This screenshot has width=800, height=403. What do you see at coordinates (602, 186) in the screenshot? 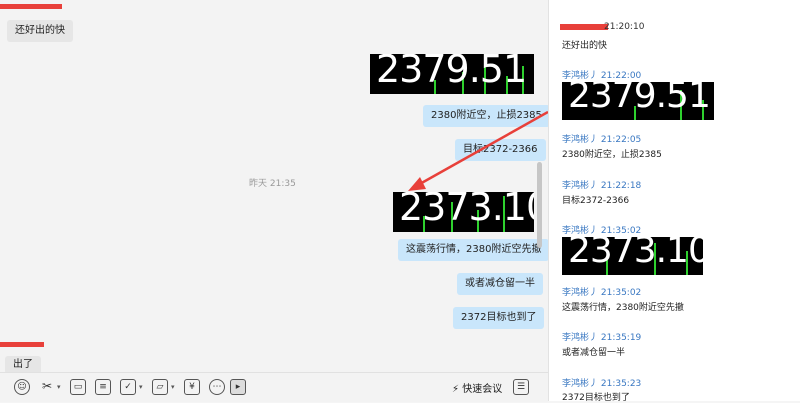
I see `side-message-meta: 李鸿彬丿 21:22:18` at bounding box center [602, 186].